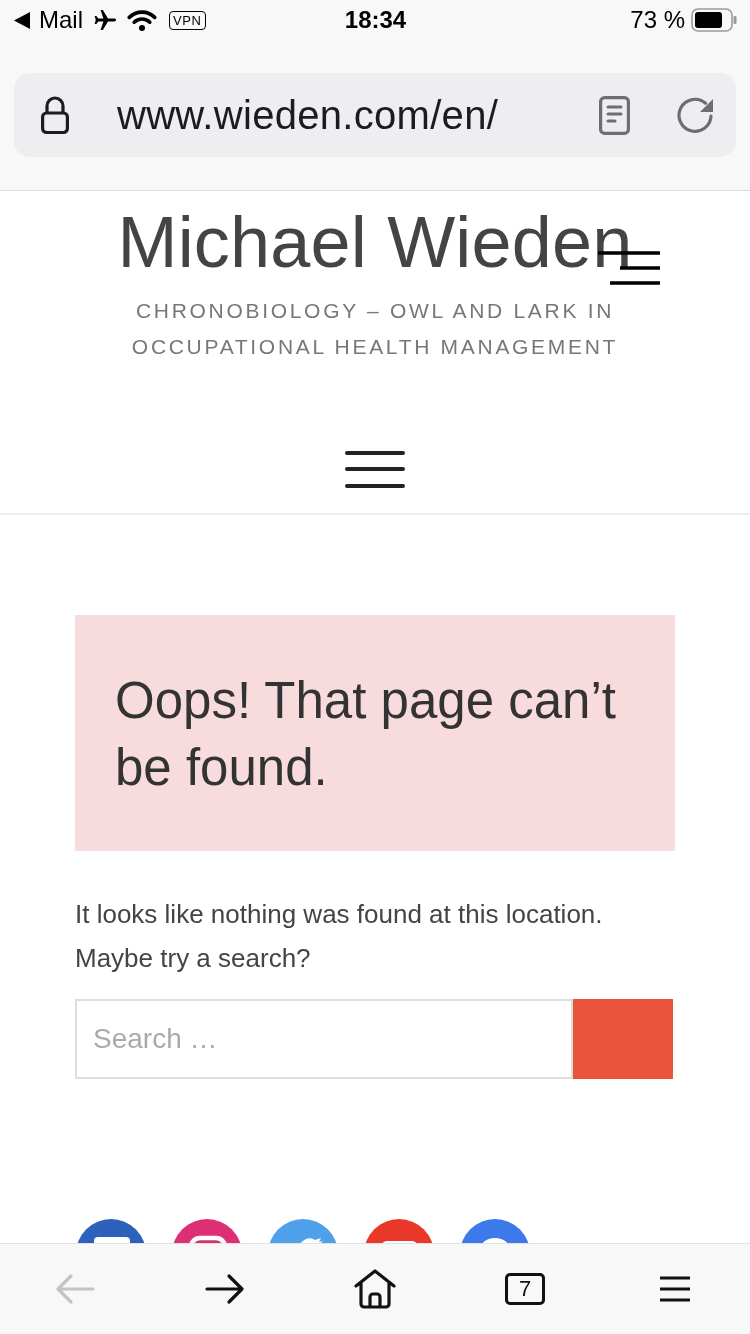 The width and height of the screenshot is (750, 1334). What do you see at coordinates (187, 20) in the screenshot?
I see `vpn-indicator: VPN` at bounding box center [187, 20].